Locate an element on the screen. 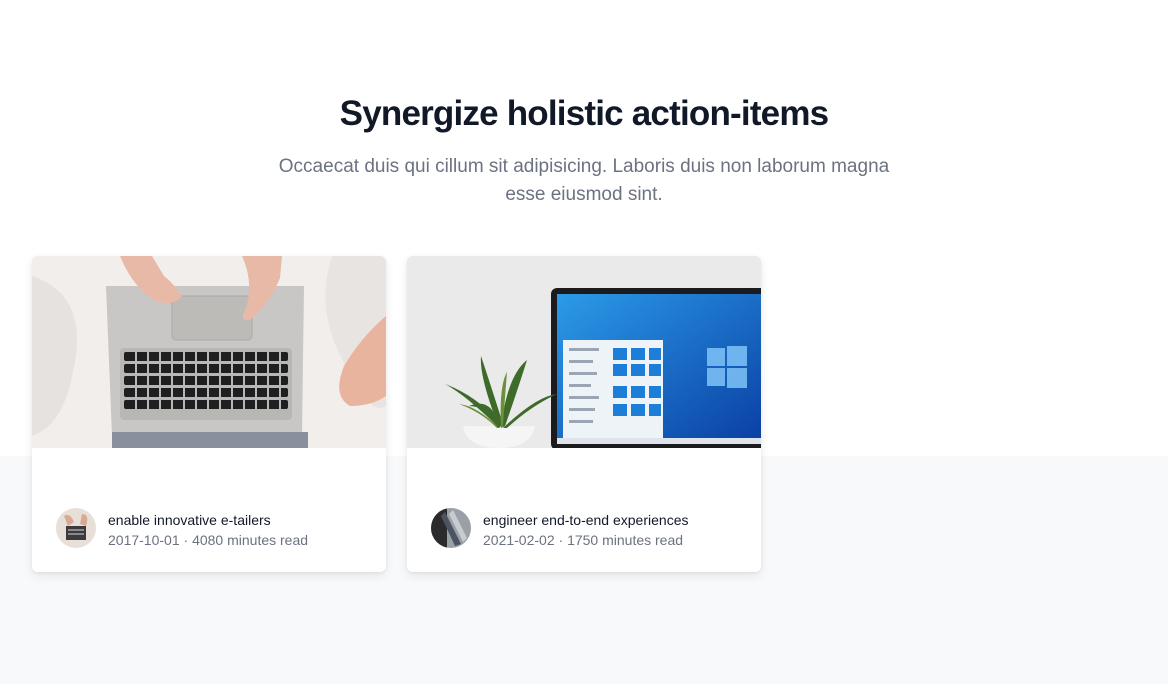 The width and height of the screenshot is (1168, 684). card-image-laptop-on-bed is located at coordinates (209, 352).